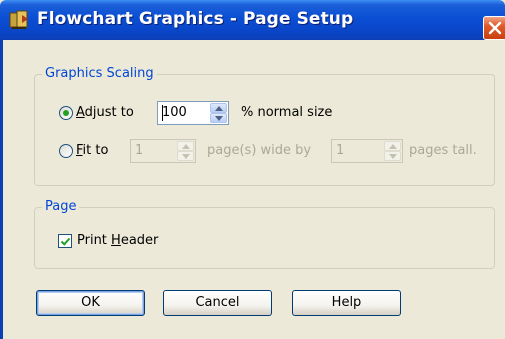  Describe the element at coordinates (443, 150) in the screenshot. I see `fit-tall-suffix: pages tall.` at that location.